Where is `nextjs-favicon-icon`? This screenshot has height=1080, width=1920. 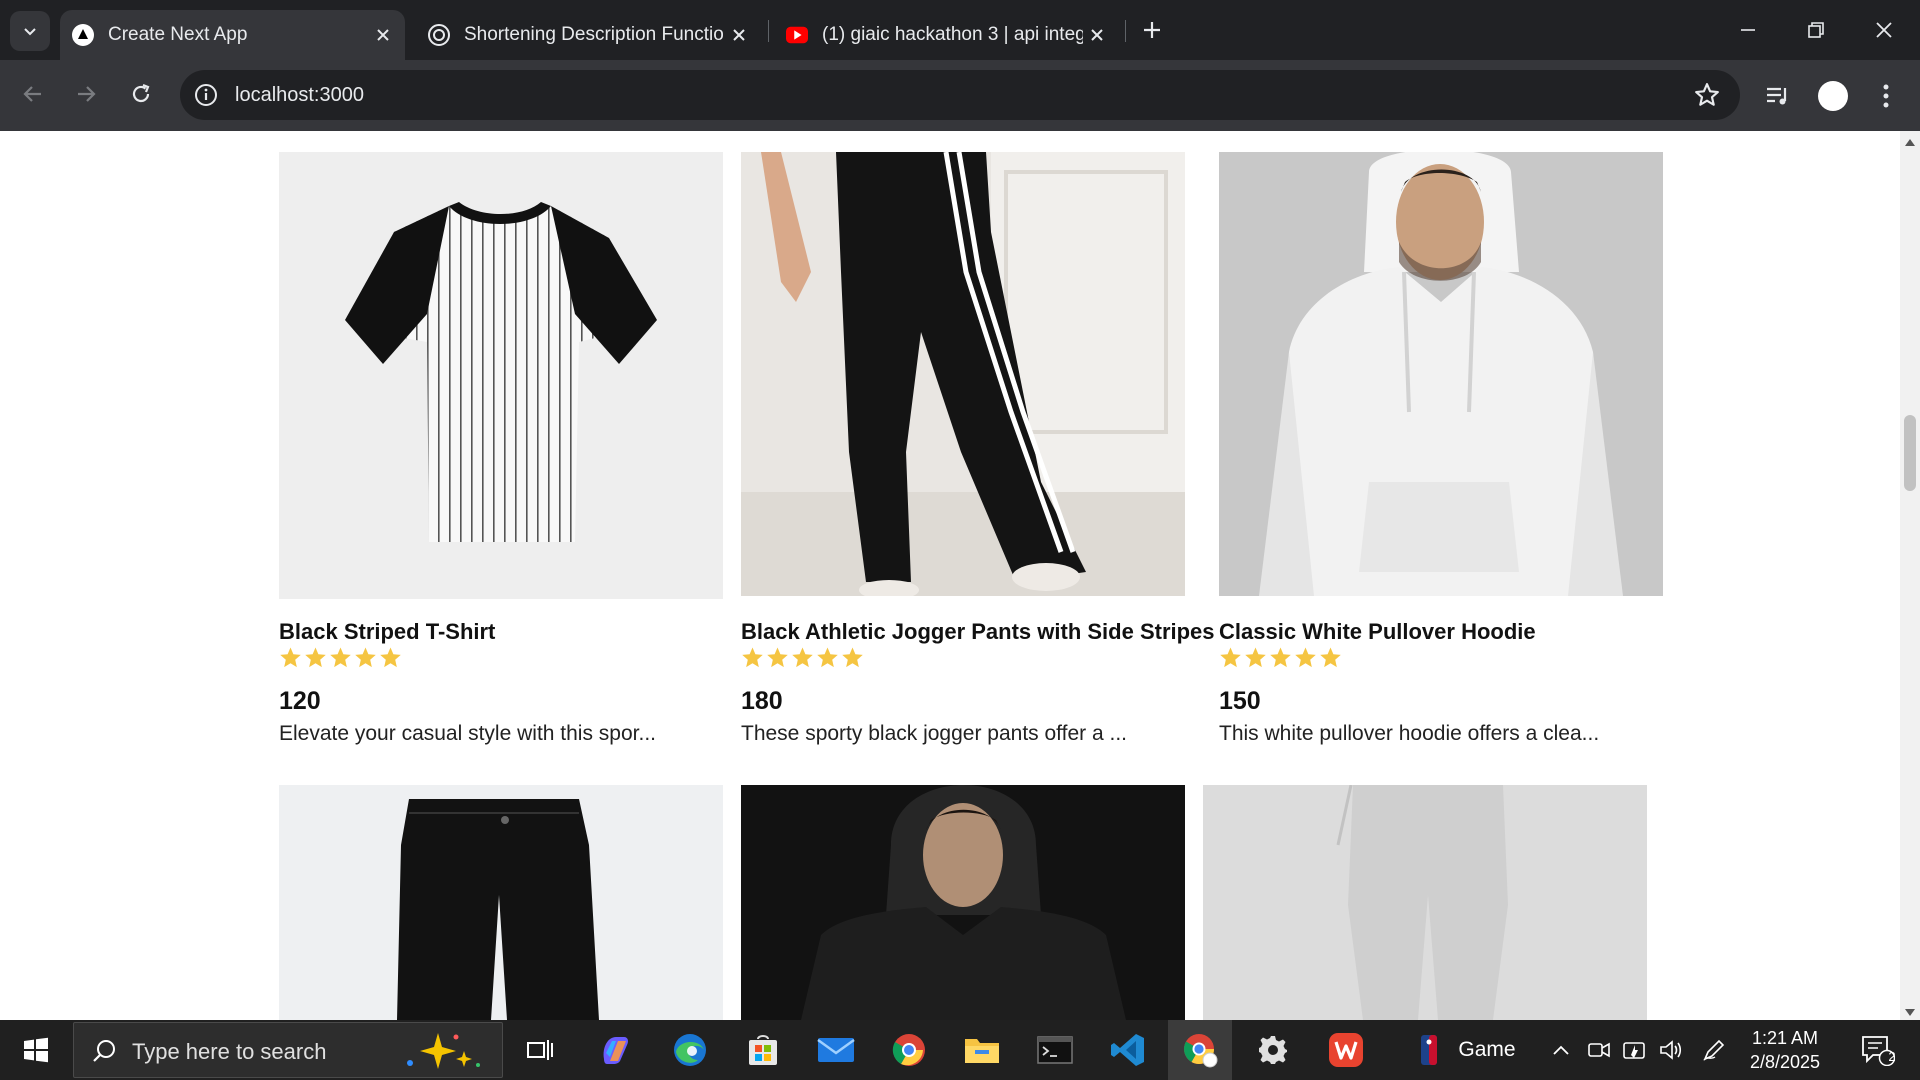
nextjs-favicon-icon is located at coordinates (83, 35).